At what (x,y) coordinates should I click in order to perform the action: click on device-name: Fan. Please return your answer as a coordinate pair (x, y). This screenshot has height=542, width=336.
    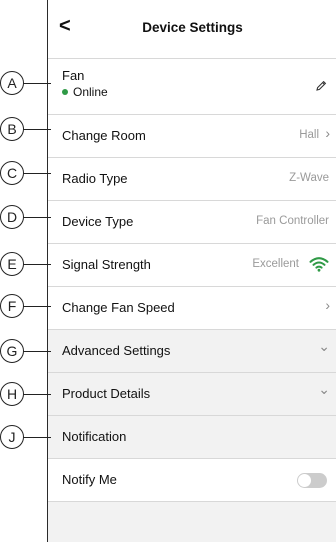
    Looking at the image, I should click on (73, 75).